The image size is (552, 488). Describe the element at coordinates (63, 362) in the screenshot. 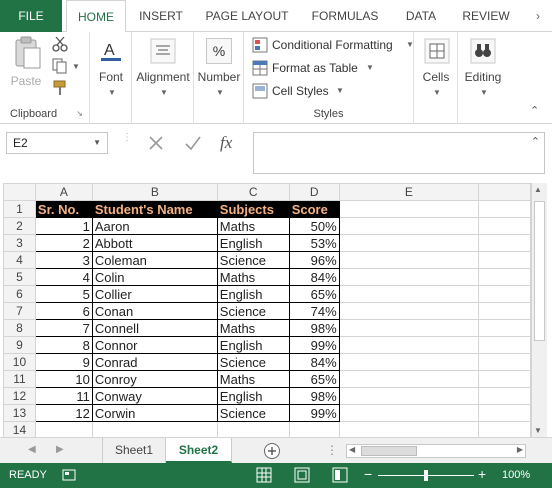

I see `table-cell: 9` at that location.